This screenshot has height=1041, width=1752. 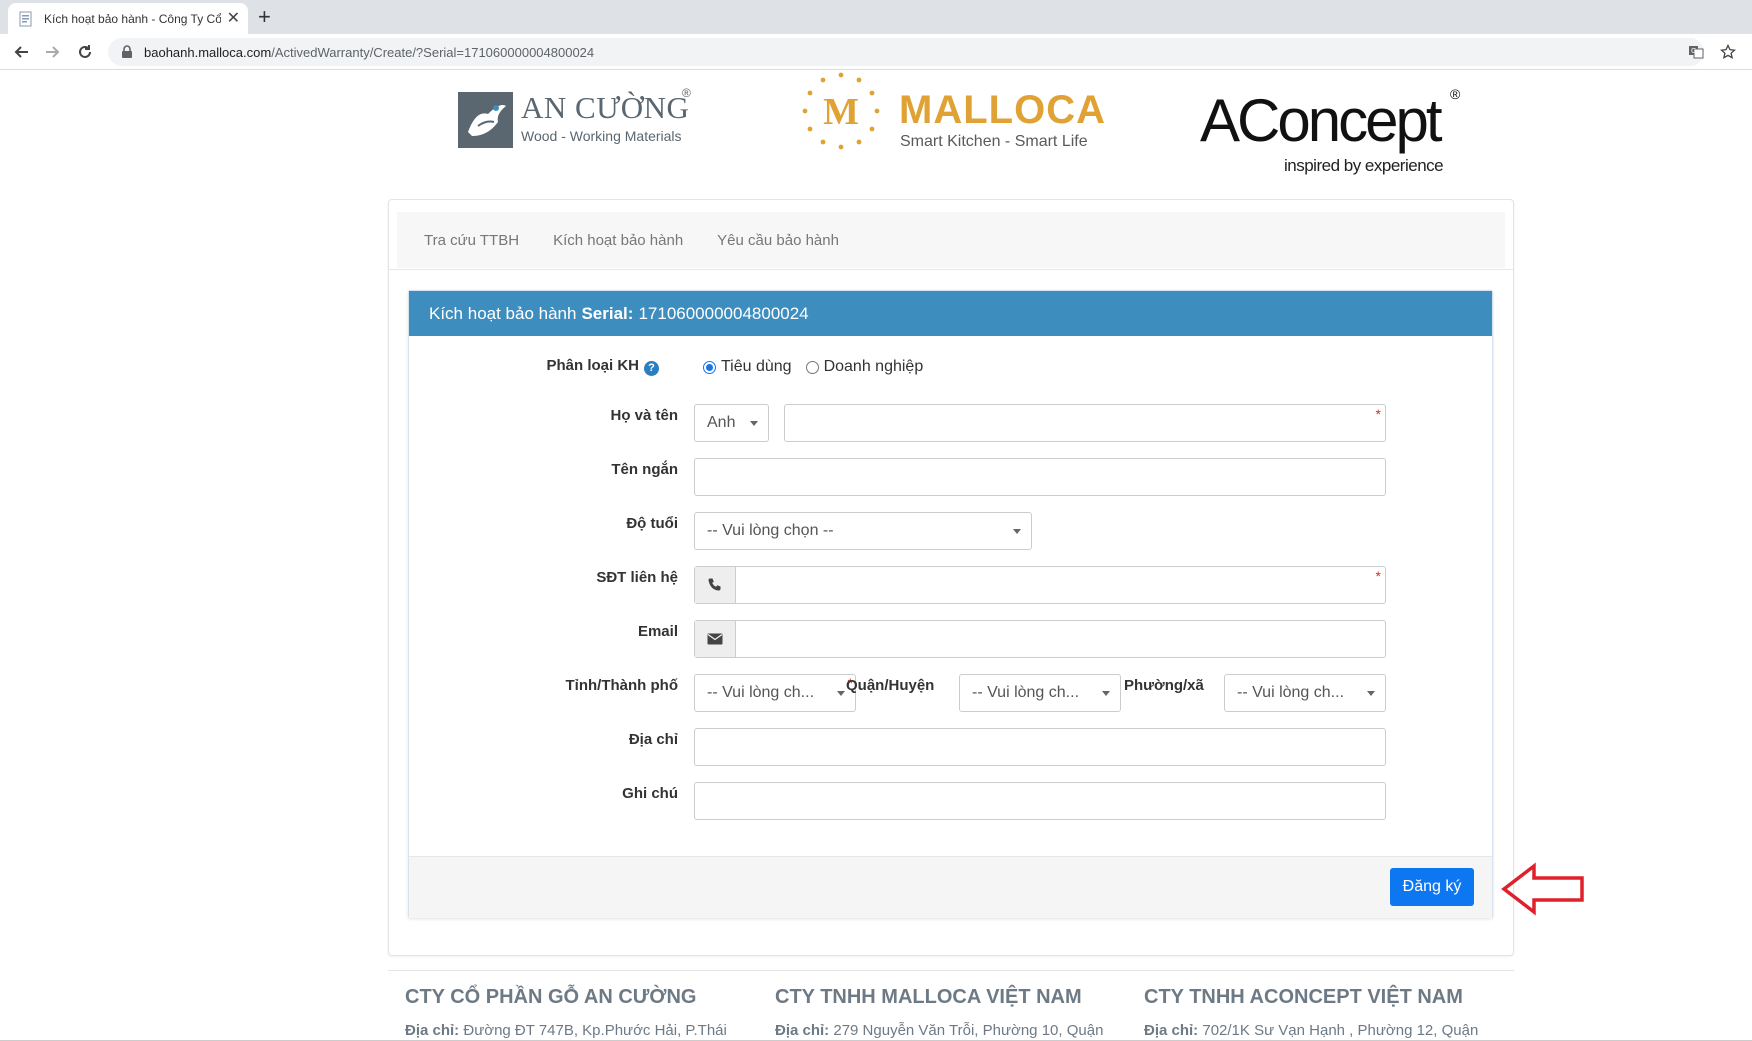 What do you see at coordinates (709, 367) in the screenshot?
I see `radio-consumer` at bounding box center [709, 367].